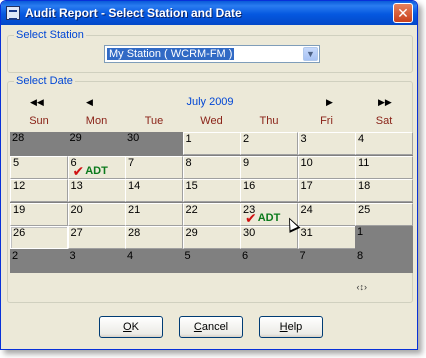 Image resolution: width=426 pixels, height=358 pixels. I want to click on calendar-day-other-month: 30, so click(154, 143).